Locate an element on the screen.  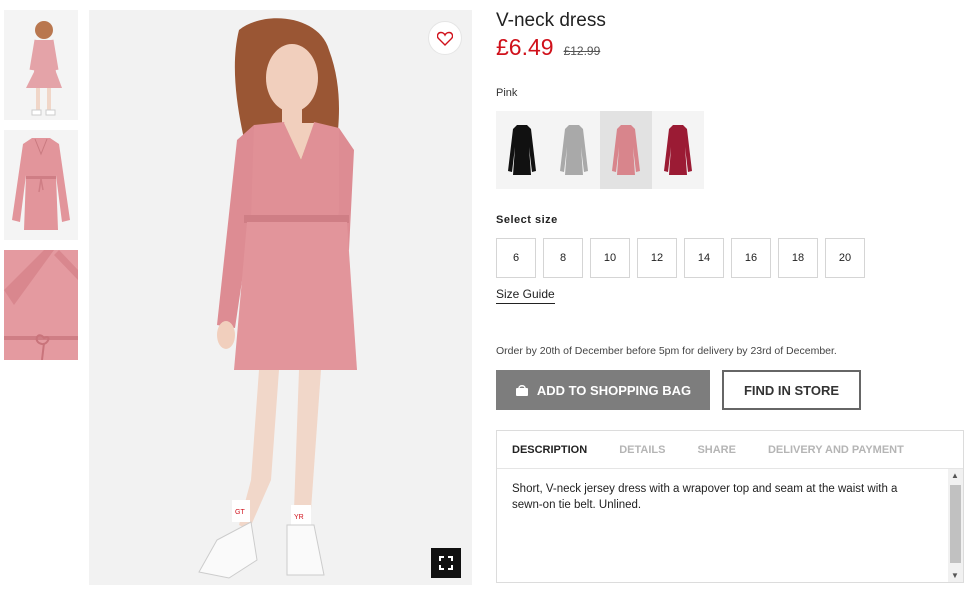
swatch-black is located at coordinates (522, 150).